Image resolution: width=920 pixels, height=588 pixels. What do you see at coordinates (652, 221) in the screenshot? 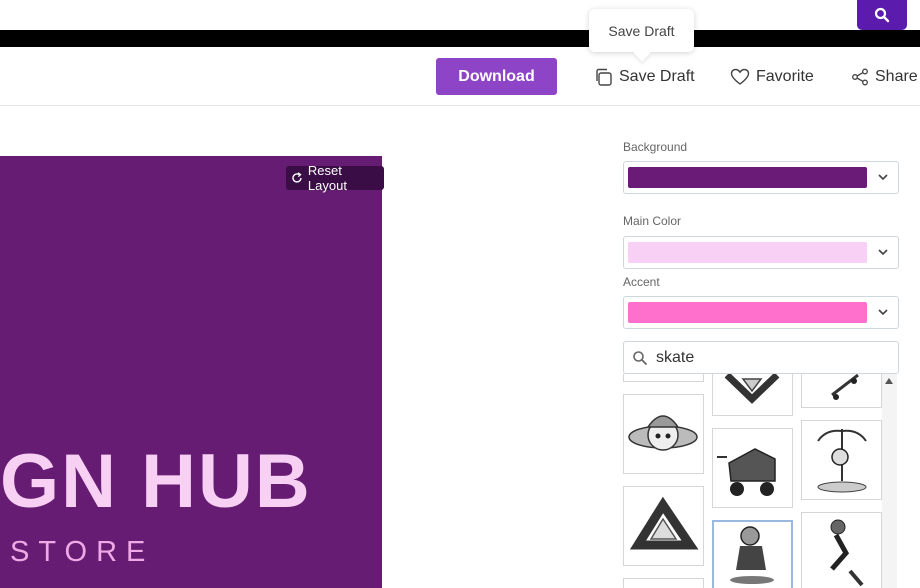
I see `main-color-label: Main Color` at bounding box center [652, 221].